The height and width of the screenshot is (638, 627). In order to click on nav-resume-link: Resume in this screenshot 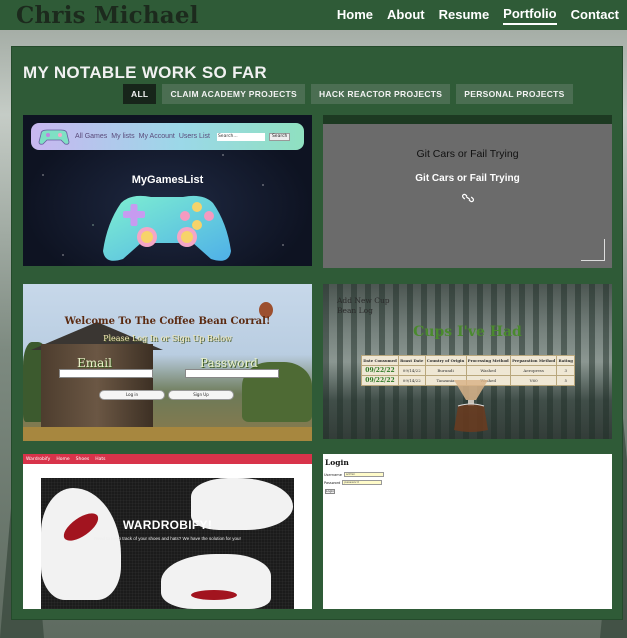, I will do `click(464, 15)`.